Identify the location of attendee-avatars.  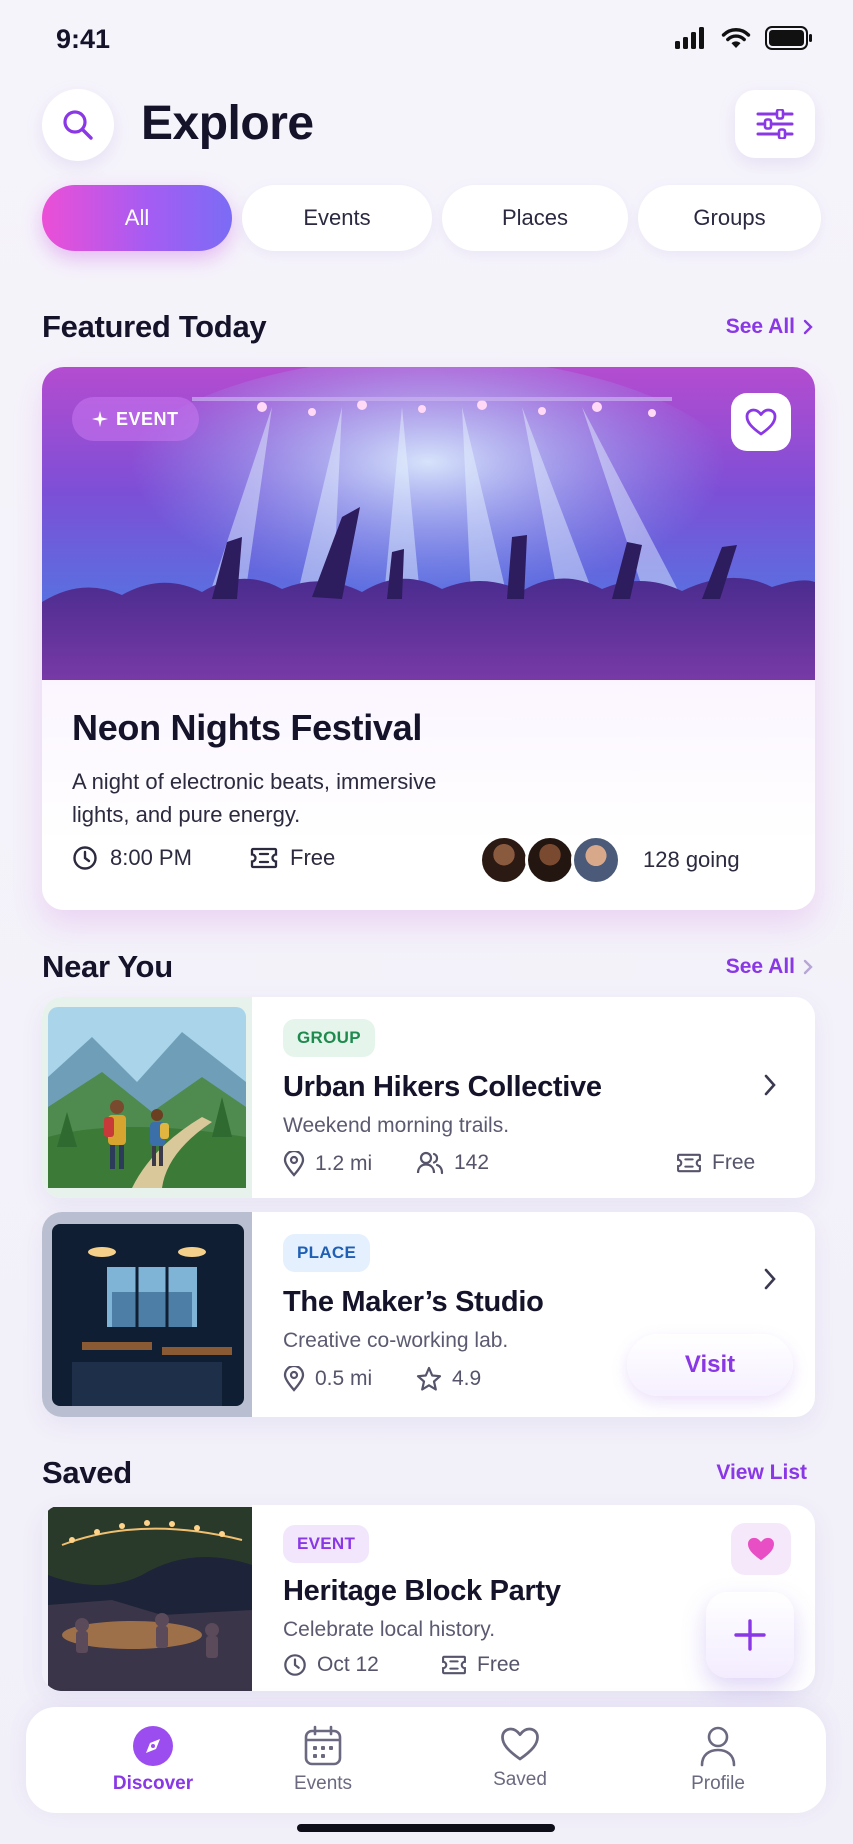
(550, 860).